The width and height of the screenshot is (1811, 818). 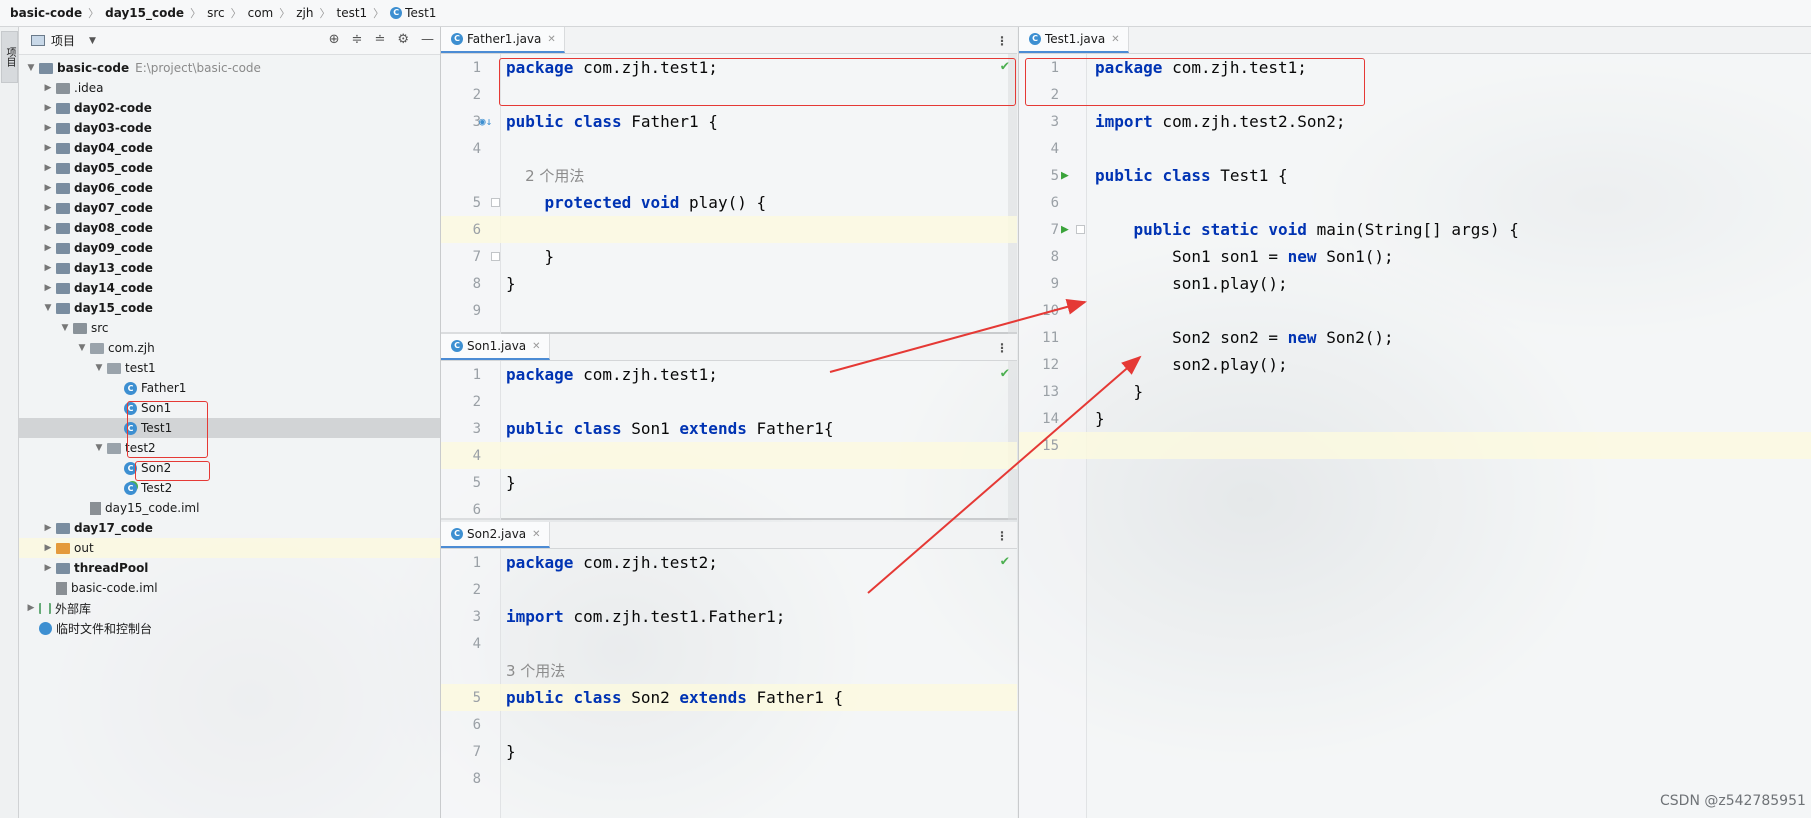 What do you see at coordinates (540, 562) in the screenshot?
I see `keyword: package` at bounding box center [540, 562].